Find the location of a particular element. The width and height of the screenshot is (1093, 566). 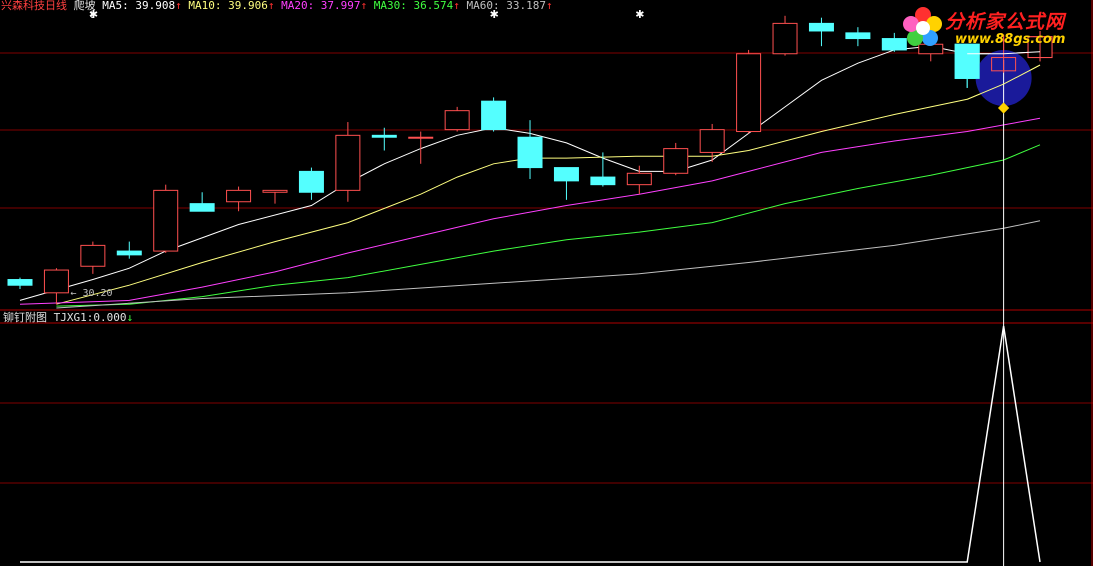

indicator-label: TJXG1: is located at coordinates (73, 317).